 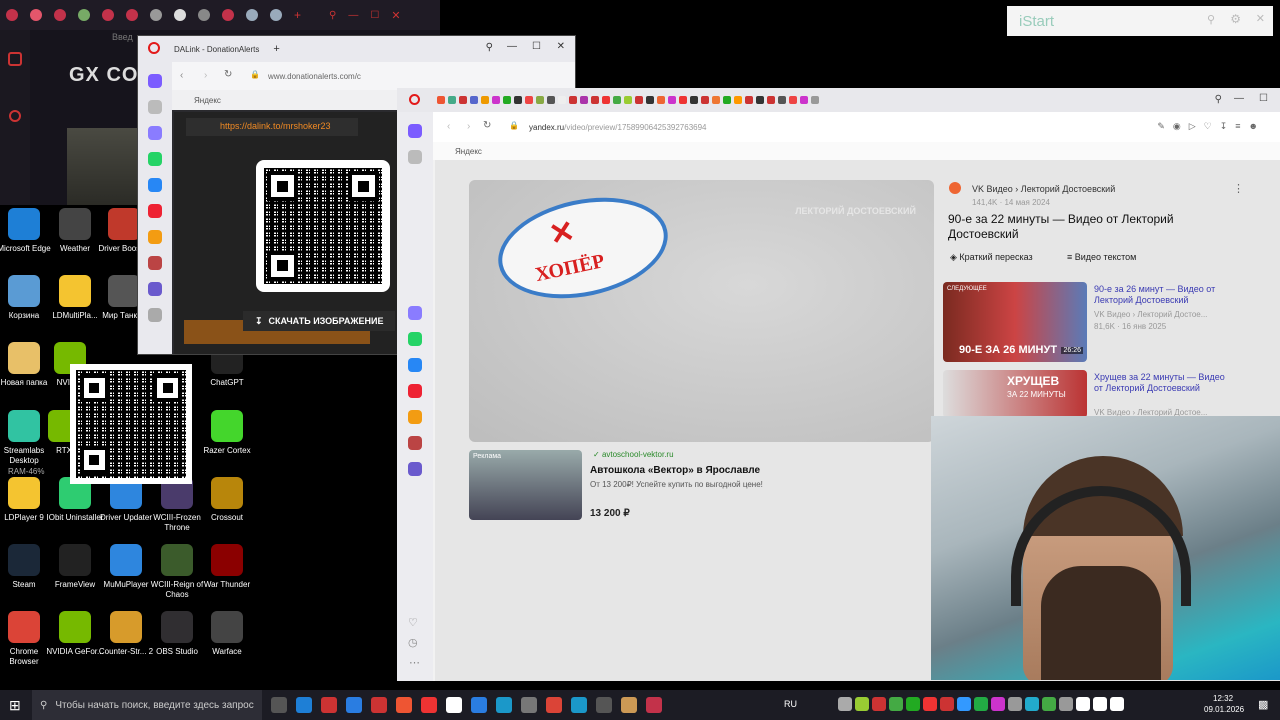 I want to click on desktop-icon: MuMuPlayer, so click(x=126, y=567).